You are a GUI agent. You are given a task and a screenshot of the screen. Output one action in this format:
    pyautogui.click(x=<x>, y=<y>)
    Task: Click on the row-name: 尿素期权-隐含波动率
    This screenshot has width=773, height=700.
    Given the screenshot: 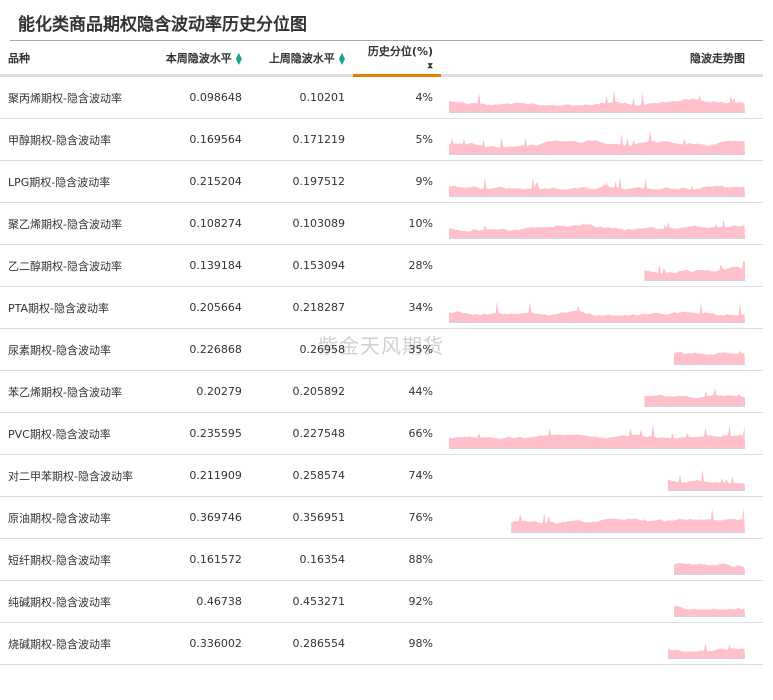 What is the action you would take?
    pyautogui.click(x=73, y=349)
    